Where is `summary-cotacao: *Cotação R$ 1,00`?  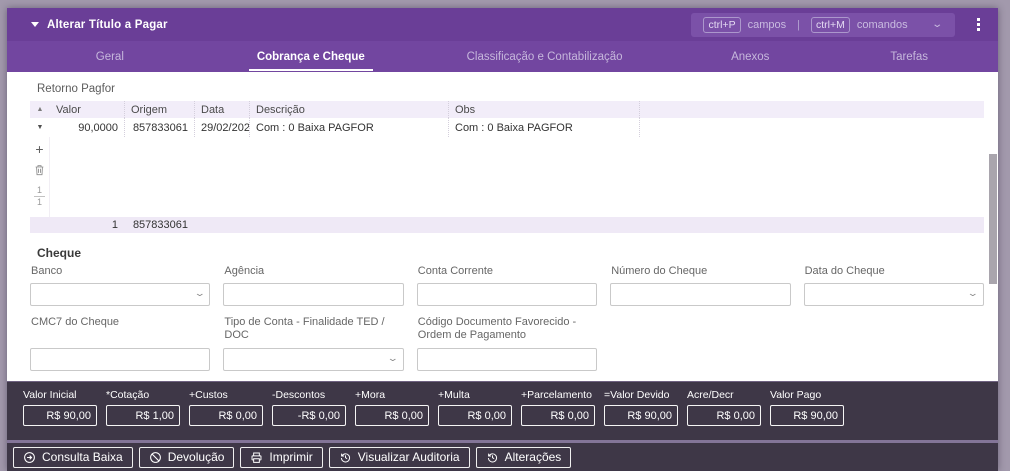 summary-cotacao: *Cotação R$ 1,00 is located at coordinates (143, 414).